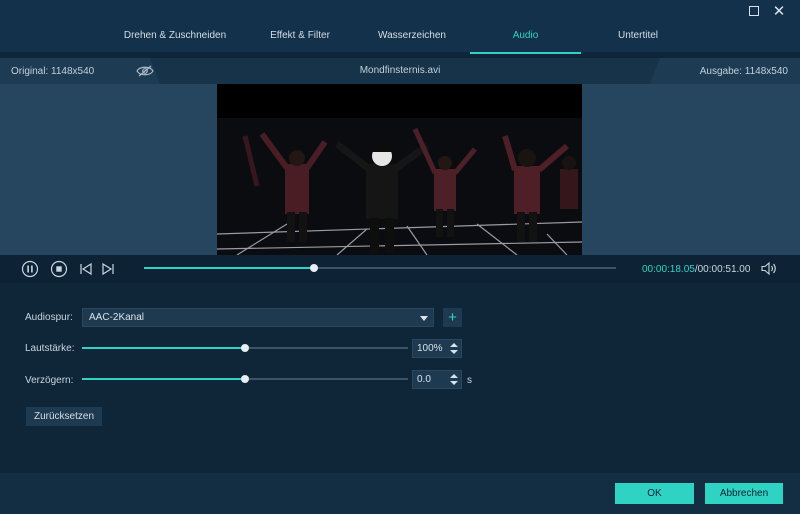 The image size is (800, 514). I want to click on volume-value: 100%, so click(430, 348).